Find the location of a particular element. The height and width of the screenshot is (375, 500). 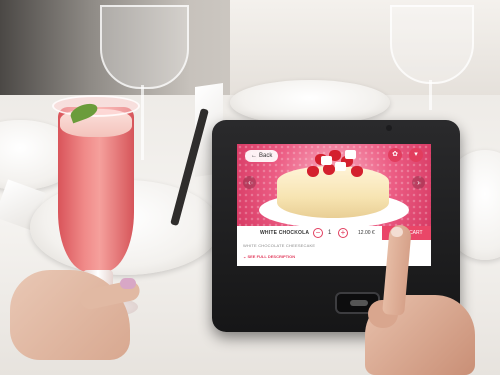

card-slot is located at coordinates (359, 303).